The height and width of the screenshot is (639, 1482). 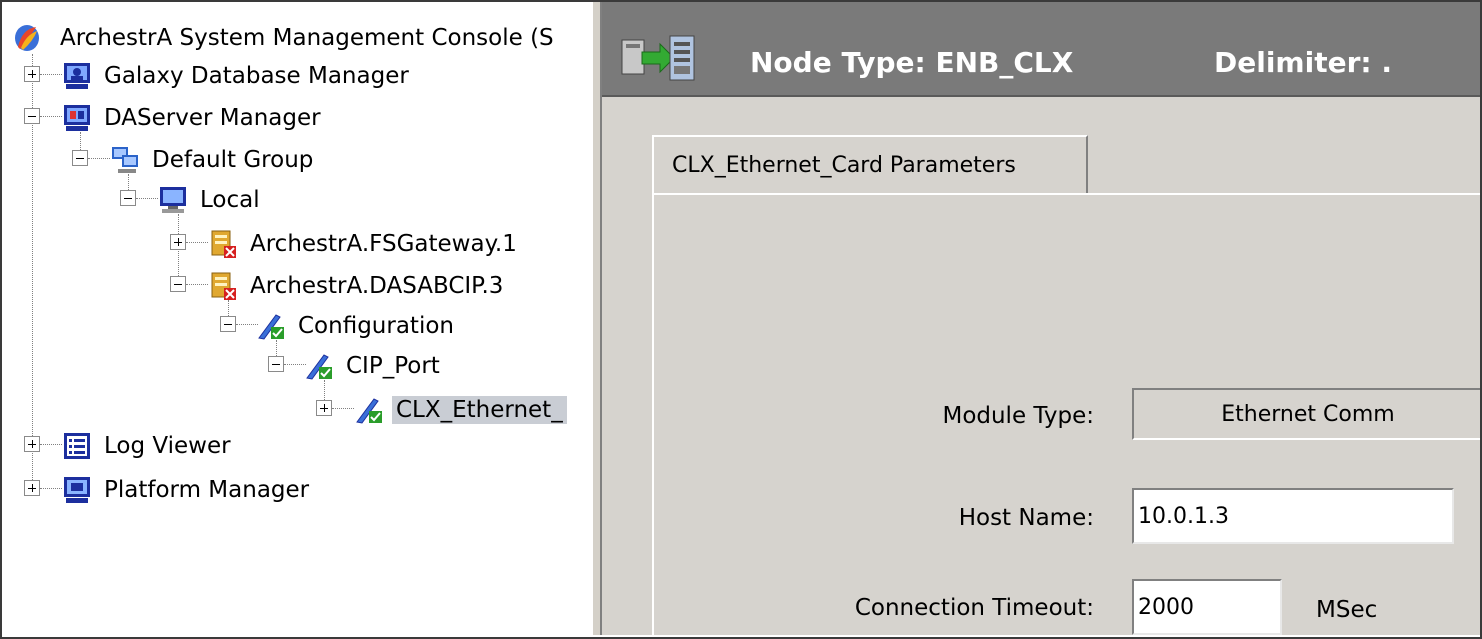 What do you see at coordinates (912, 62) in the screenshot?
I see `node-type-title: Node Type: ENB_CLX` at bounding box center [912, 62].